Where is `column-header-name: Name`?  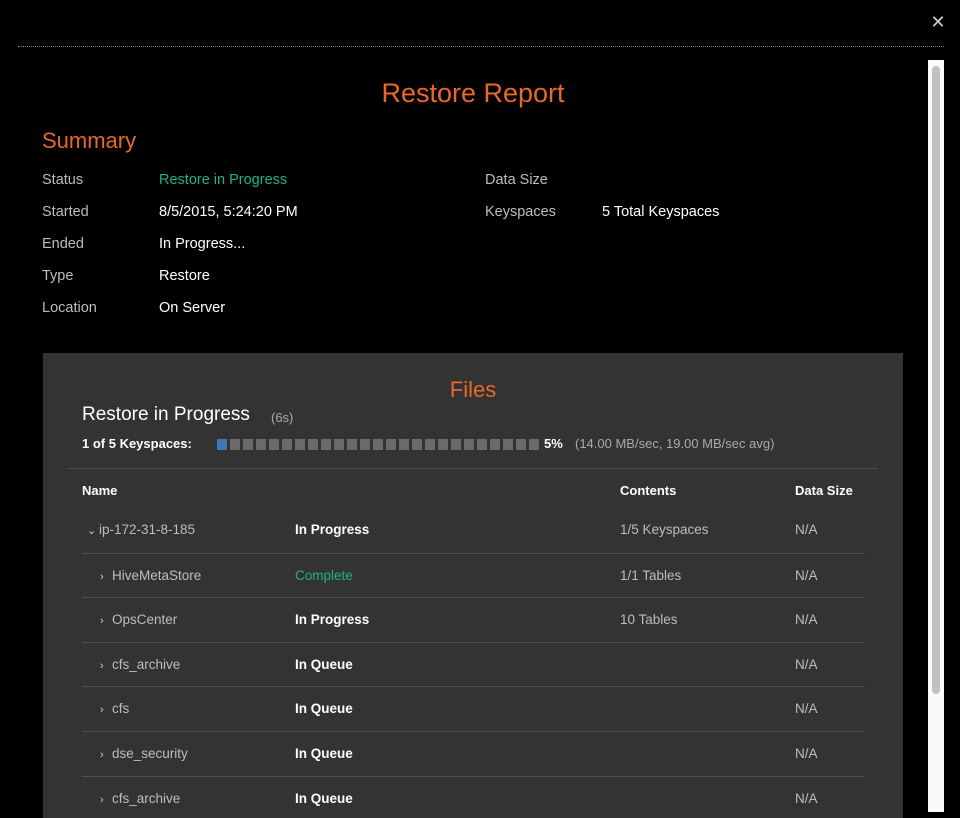
column-header-name: Name is located at coordinates (99, 490).